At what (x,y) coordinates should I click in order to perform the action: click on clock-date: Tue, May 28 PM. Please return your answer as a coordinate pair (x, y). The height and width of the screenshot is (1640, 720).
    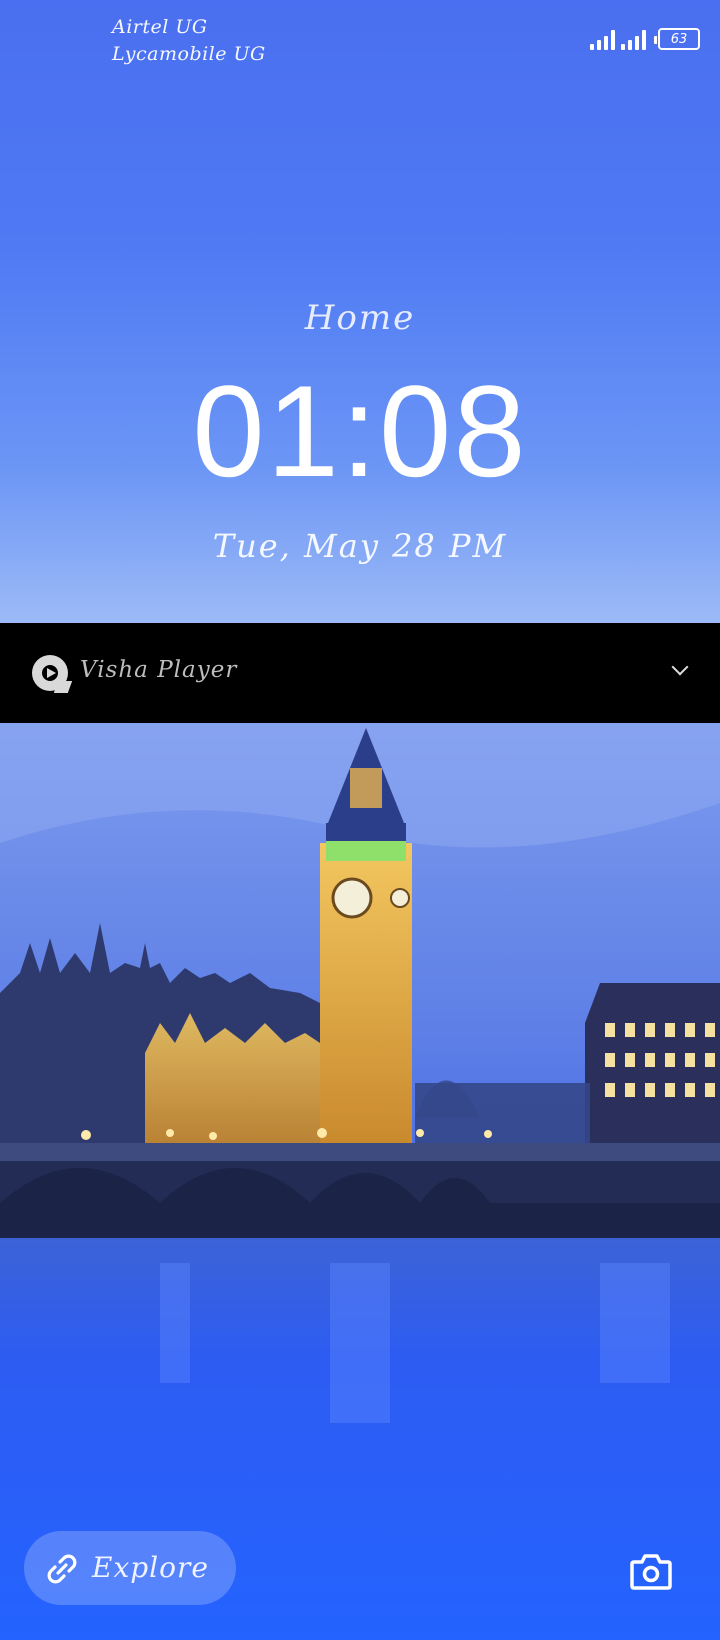
    Looking at the image, I should click on (360, 546).